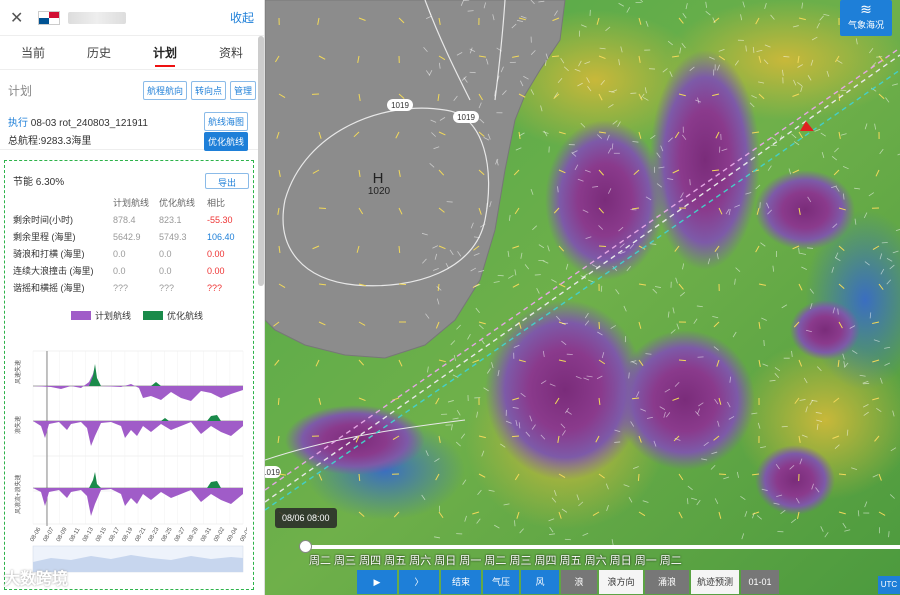 The image size is (900, 595). What do you see at coordinates (36, 579) in the screenshot?
I see `watermark: 大数跨境` at bounding box center [36, 579].